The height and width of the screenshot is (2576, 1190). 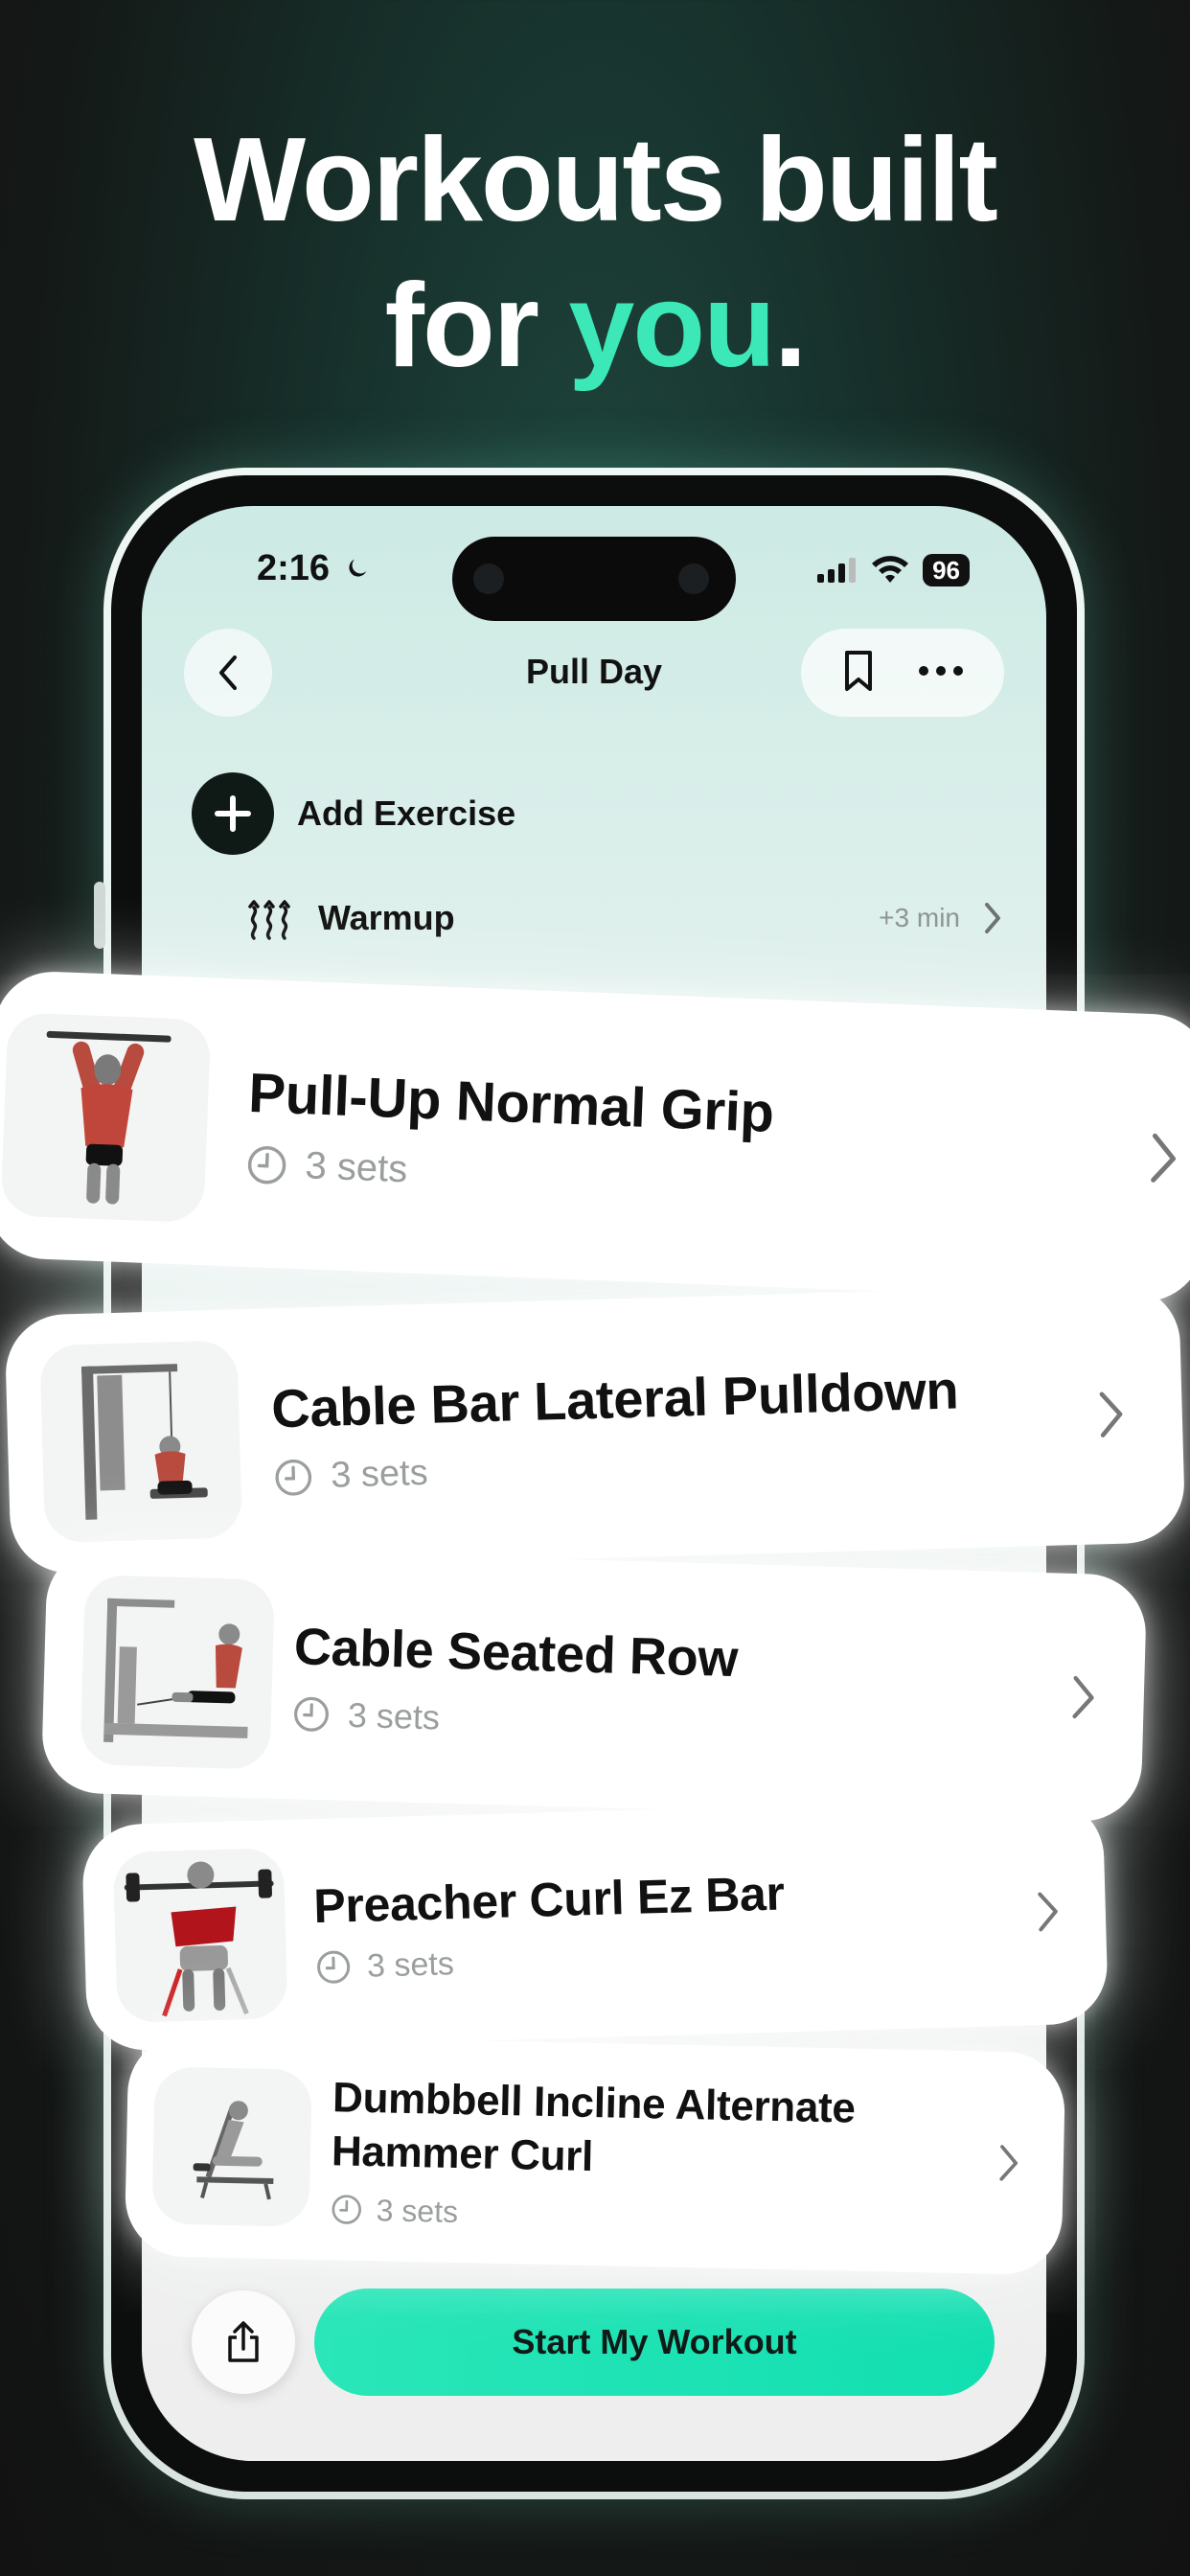 I want to click on heat-waves-icon, so click(x=269, y=920).